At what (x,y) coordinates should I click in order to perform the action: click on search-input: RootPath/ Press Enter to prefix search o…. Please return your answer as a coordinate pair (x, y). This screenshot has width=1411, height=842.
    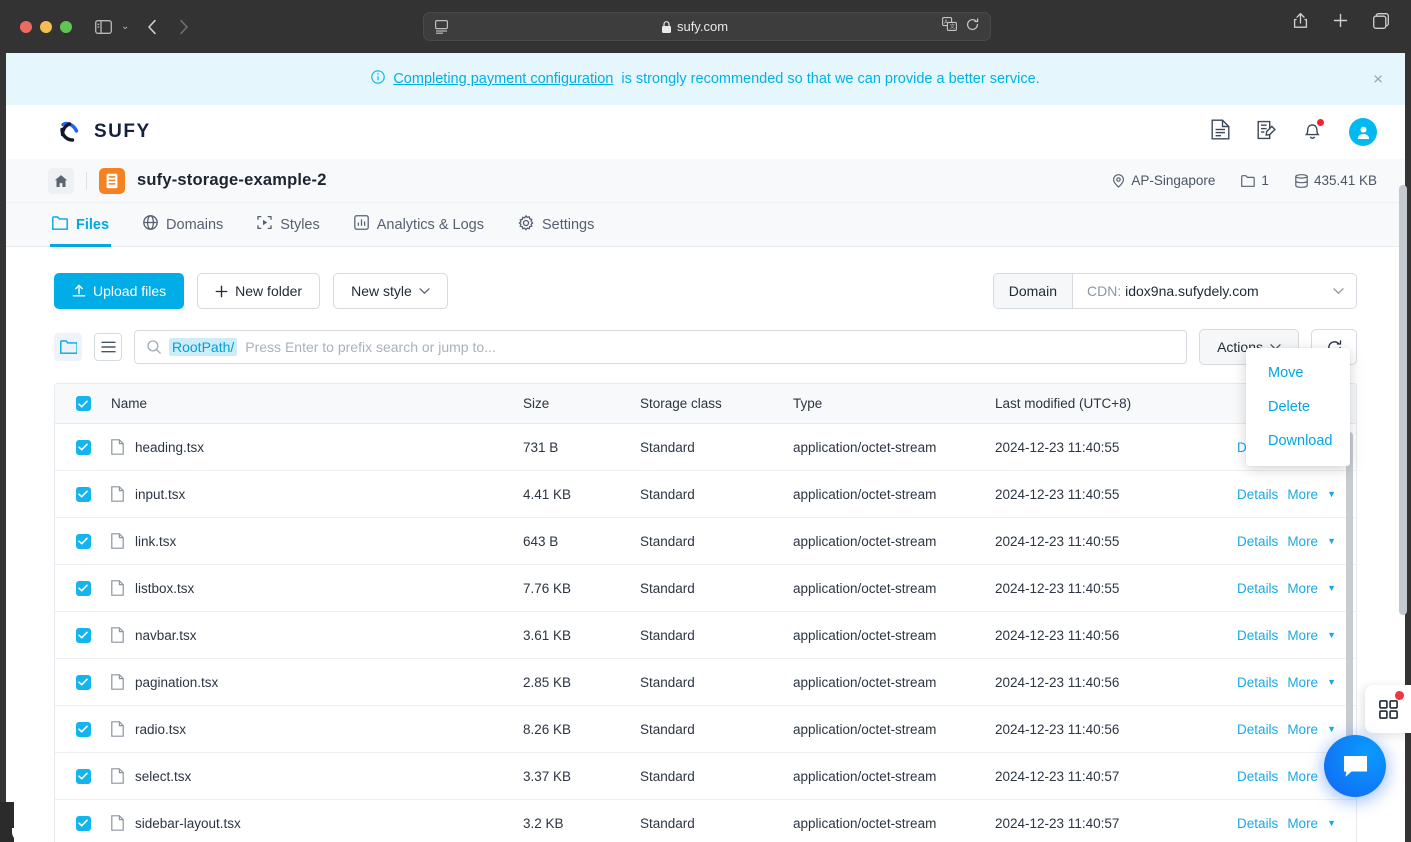
    Looking at the image, I should click on (661, 347).